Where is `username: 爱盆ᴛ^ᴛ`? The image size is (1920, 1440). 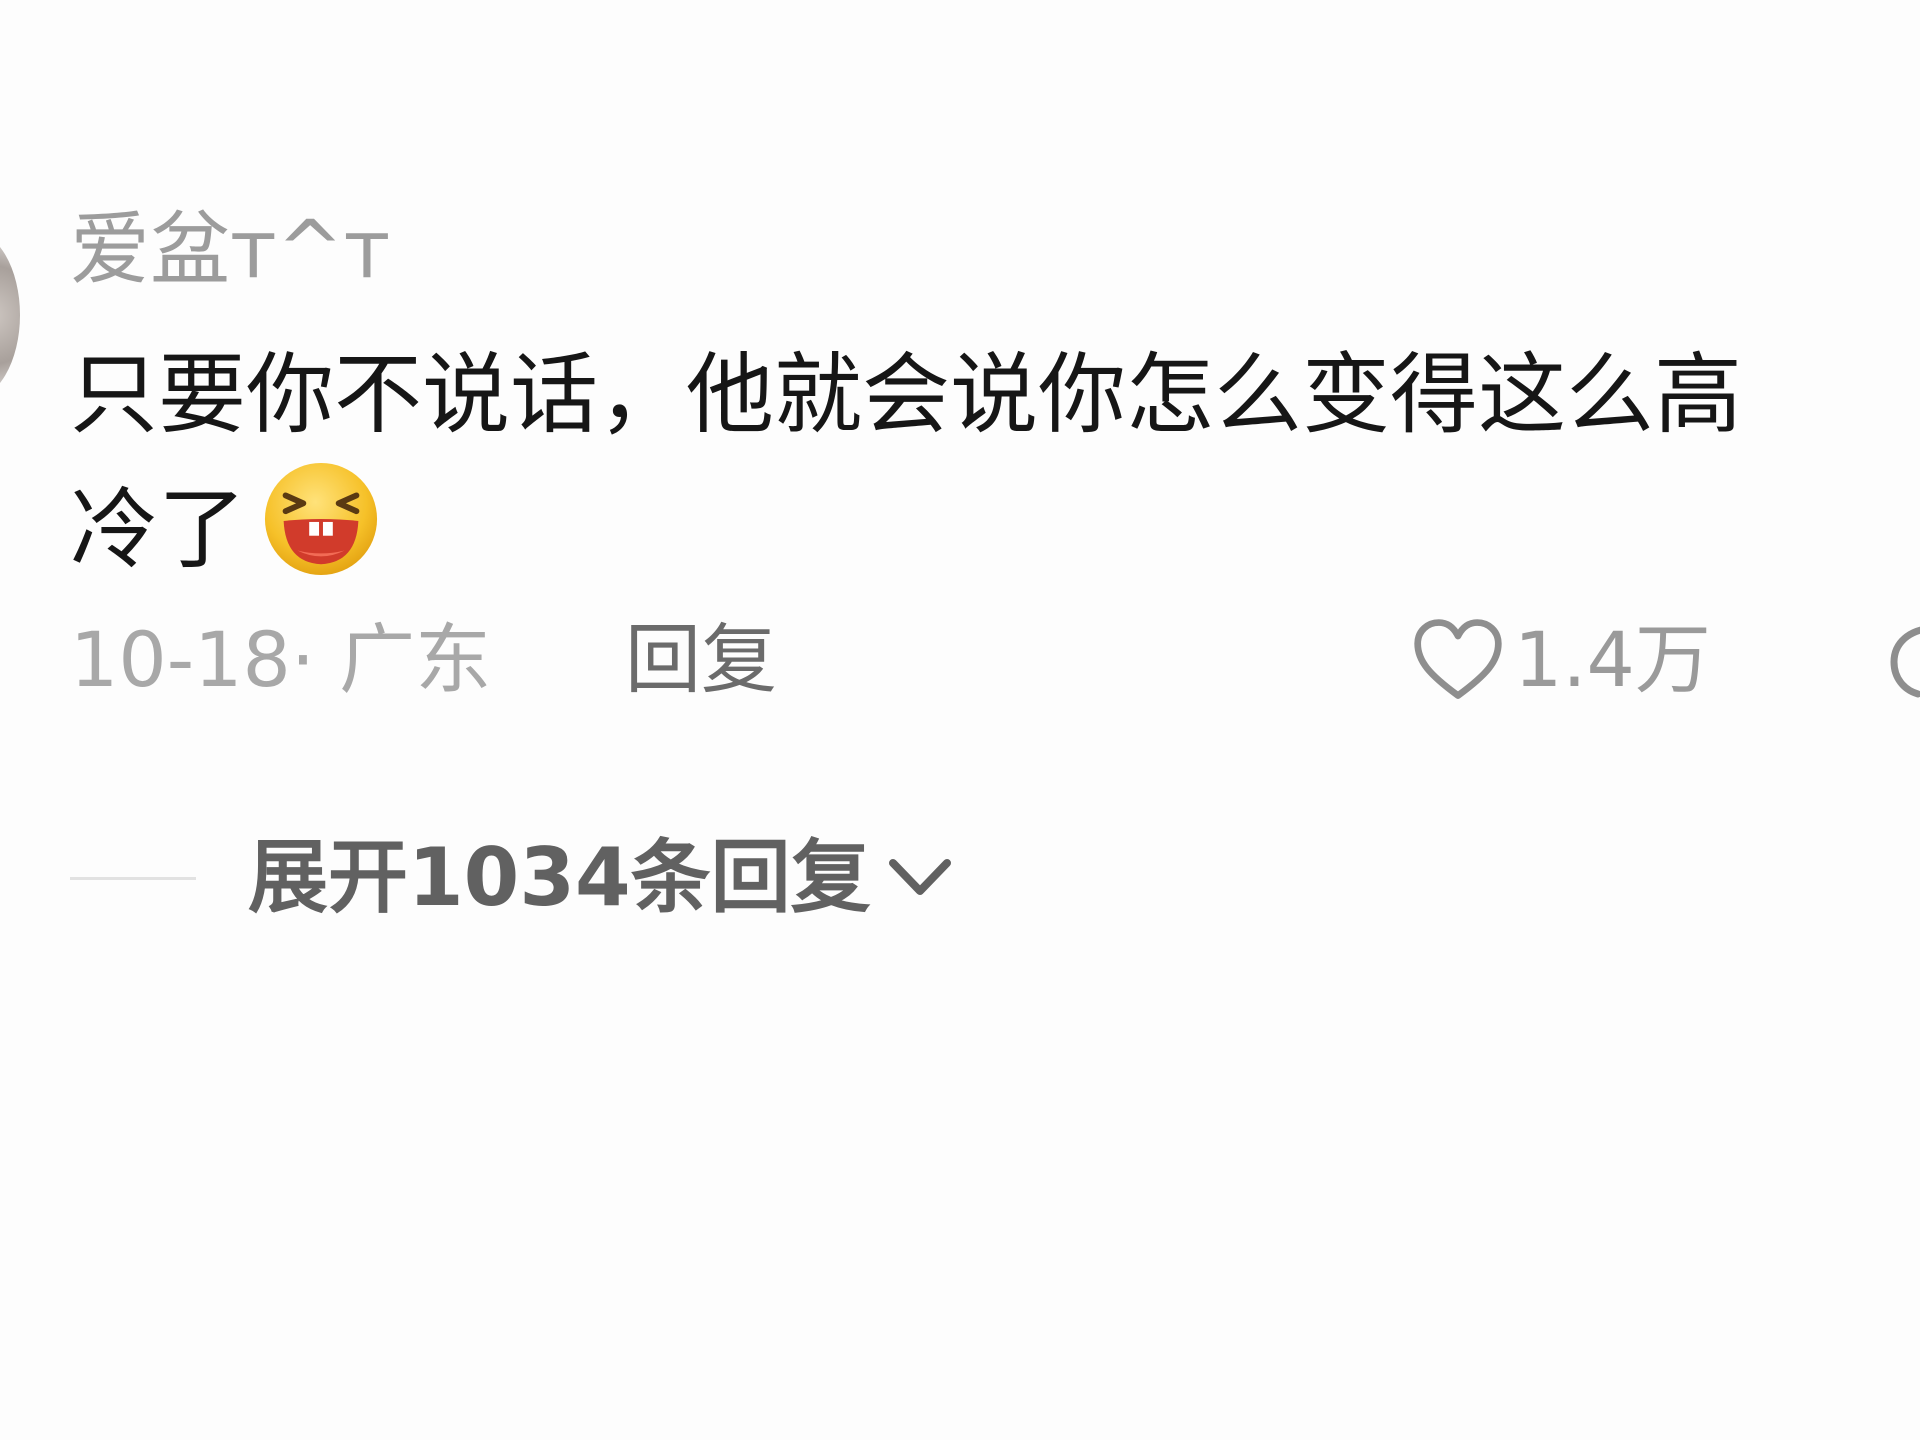
username: 爱盆ᴛ^ᴛ is located at coordinates (230, 250).